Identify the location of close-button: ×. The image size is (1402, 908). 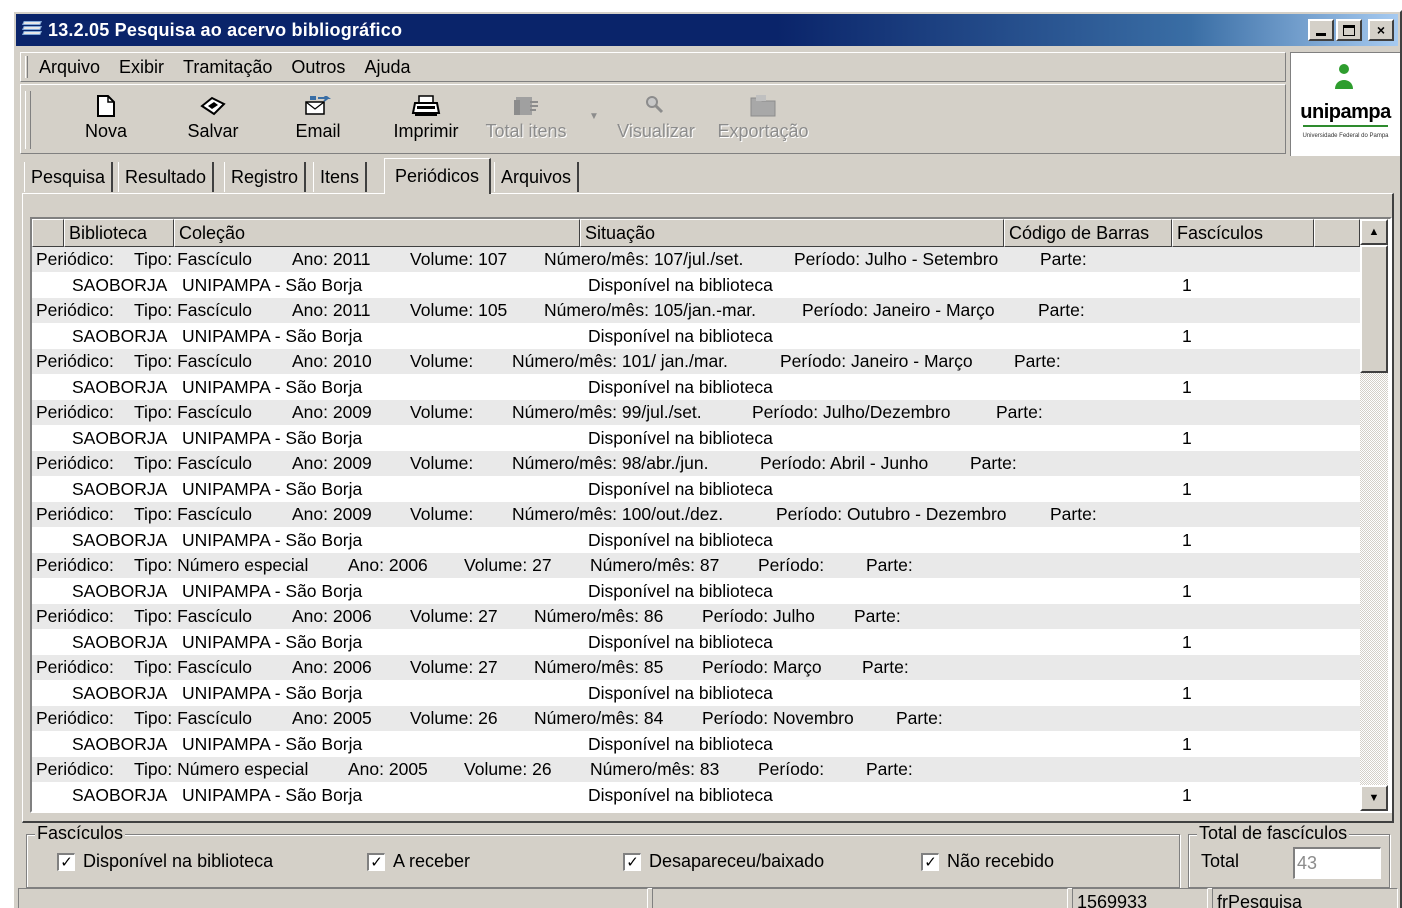
(1381, 30).